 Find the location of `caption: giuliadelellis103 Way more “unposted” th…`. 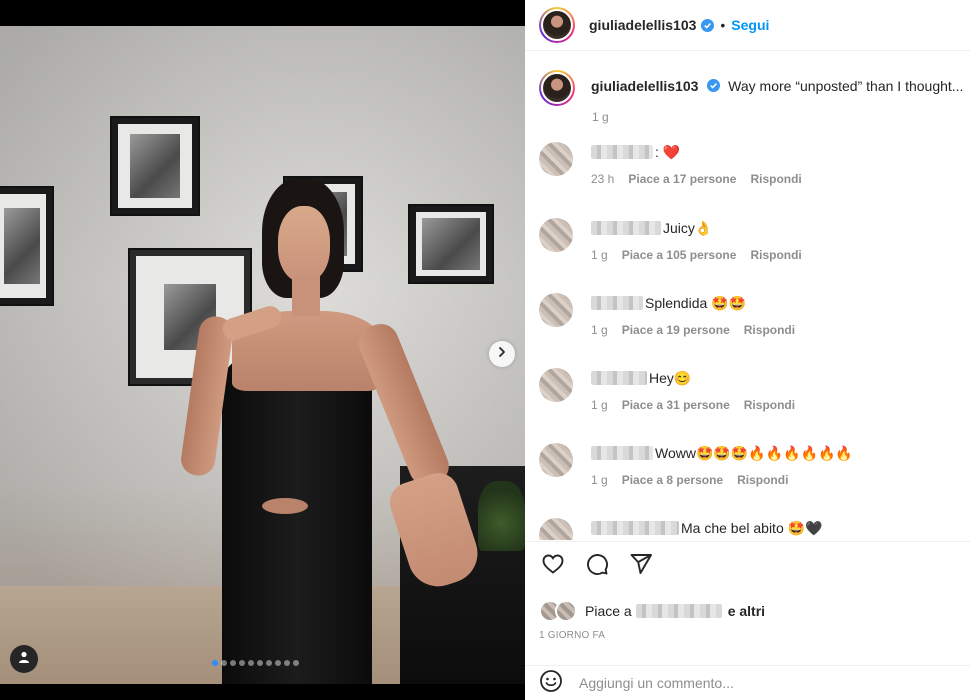

caption: giuliadelellis103 Way more “unposted” th… is located at coordinates (751, 97).